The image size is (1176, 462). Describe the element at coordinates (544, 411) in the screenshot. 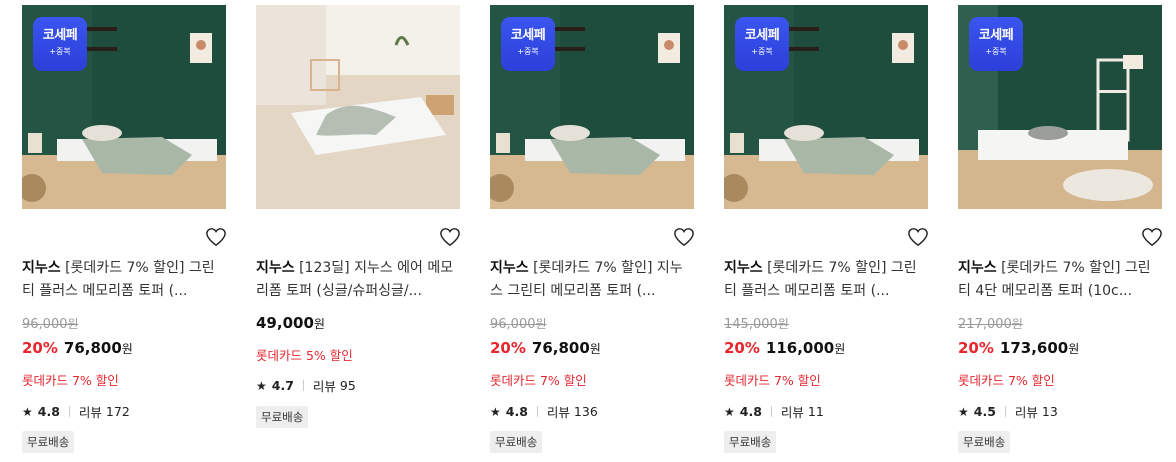

I see `rating: ★ 4.8 리뷰 136` at that location.